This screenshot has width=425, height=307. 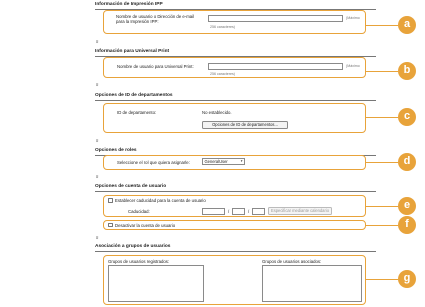 I want to click on expiry-label: Caducidad:, so click(x=139, y=211).